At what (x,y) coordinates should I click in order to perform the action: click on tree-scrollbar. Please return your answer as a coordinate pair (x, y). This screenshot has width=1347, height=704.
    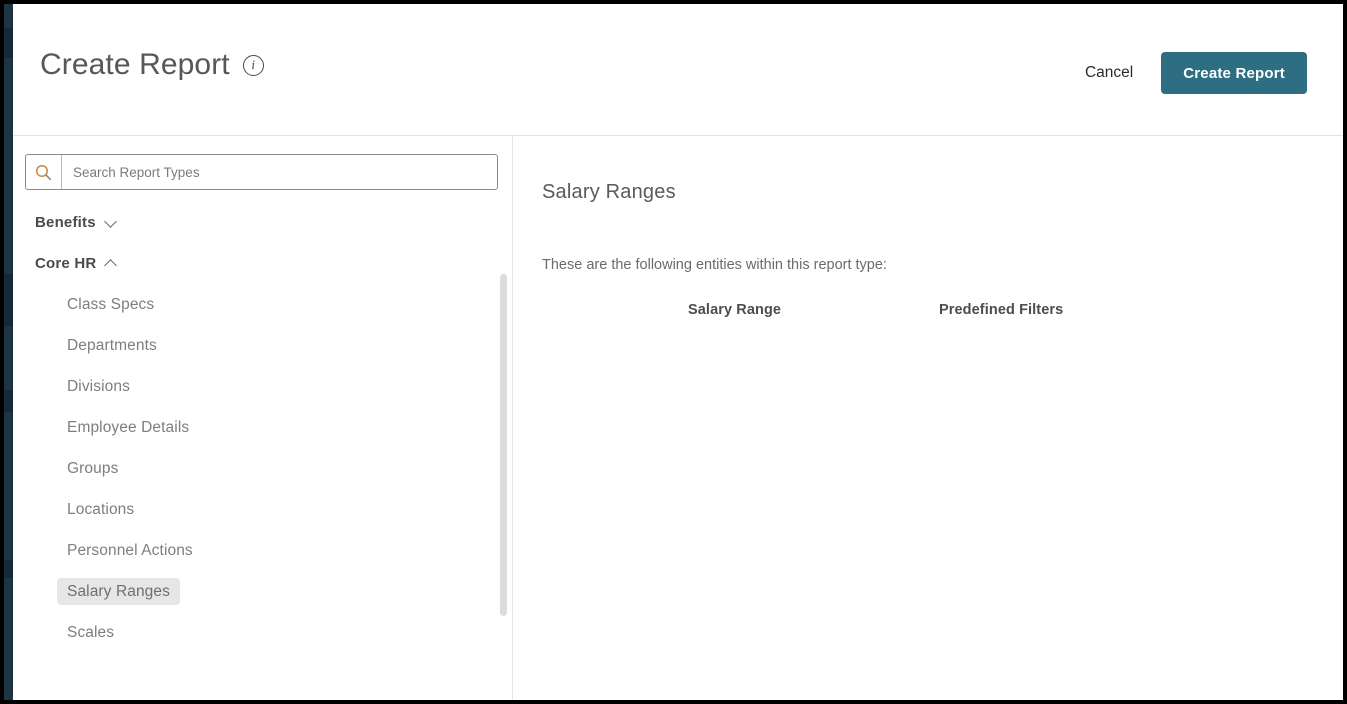
    Looking at the image, I should click on (503, 451).